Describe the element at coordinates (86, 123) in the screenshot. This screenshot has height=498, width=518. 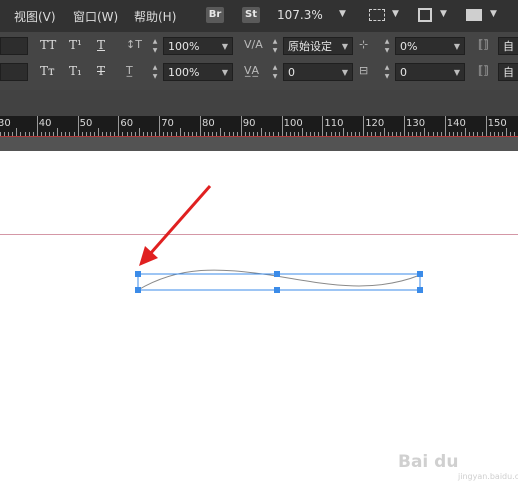
I see `ruler-label: 50` at that location.